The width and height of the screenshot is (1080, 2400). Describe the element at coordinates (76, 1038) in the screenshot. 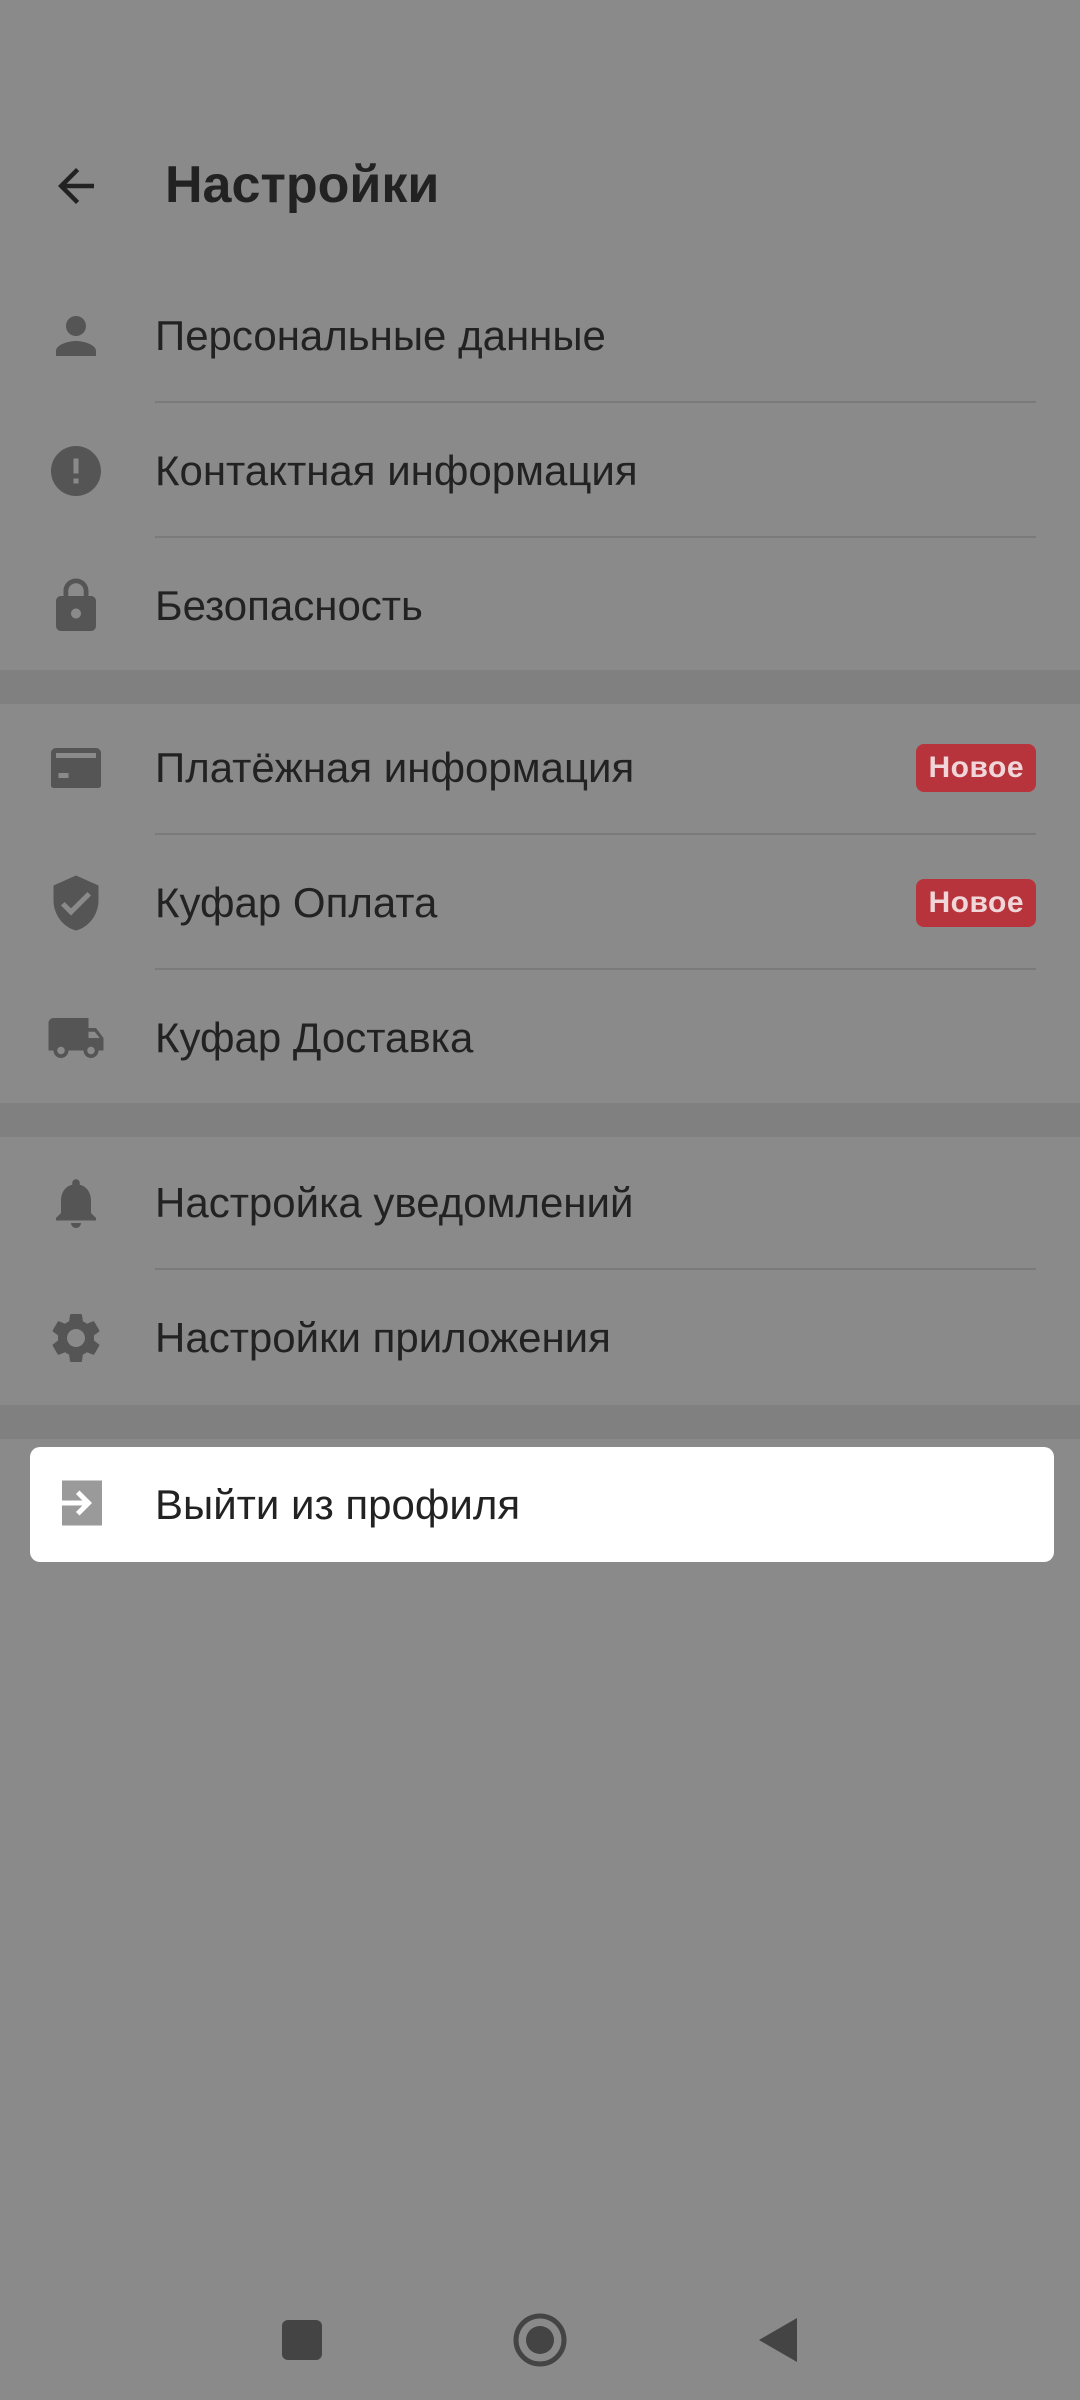

I see `truck-icon` at that location.